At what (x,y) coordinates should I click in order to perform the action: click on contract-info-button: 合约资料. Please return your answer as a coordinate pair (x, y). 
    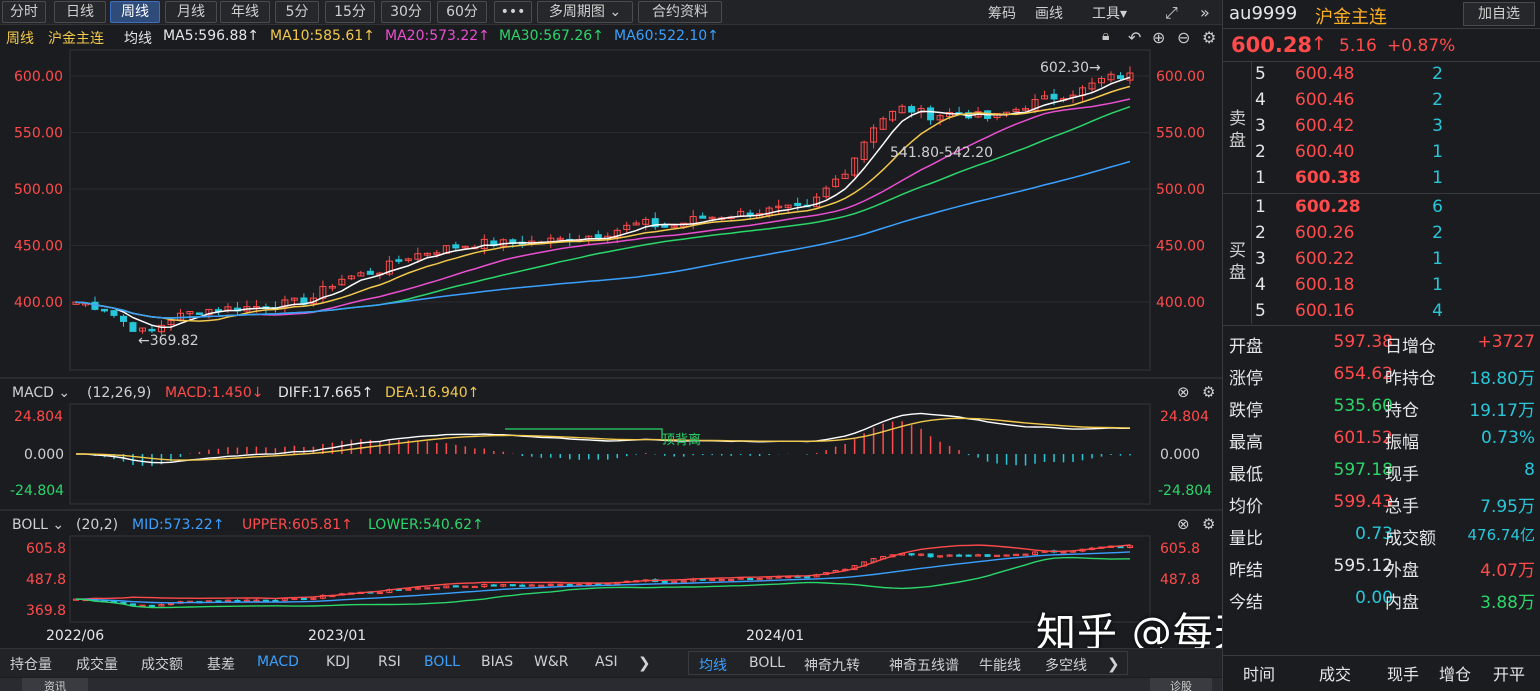
    Looking at the image, I should click on (680, 12).